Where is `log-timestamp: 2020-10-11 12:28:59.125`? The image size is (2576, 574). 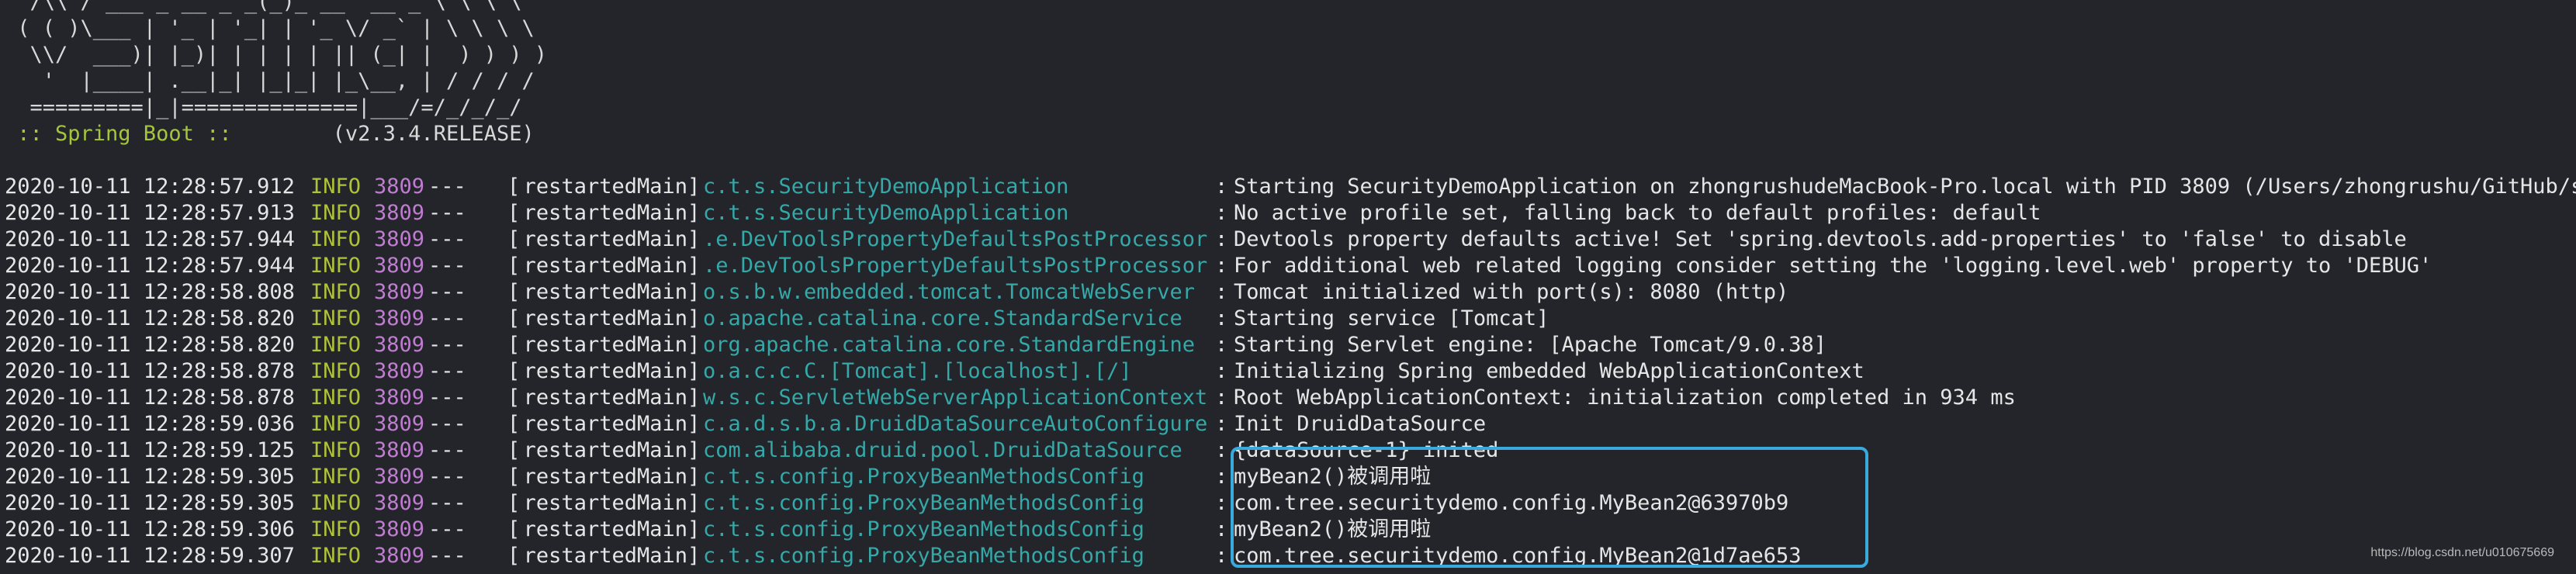 log-timestamp: 2020-10-11 12:28:59.125 is located at coordinates (150, 450).